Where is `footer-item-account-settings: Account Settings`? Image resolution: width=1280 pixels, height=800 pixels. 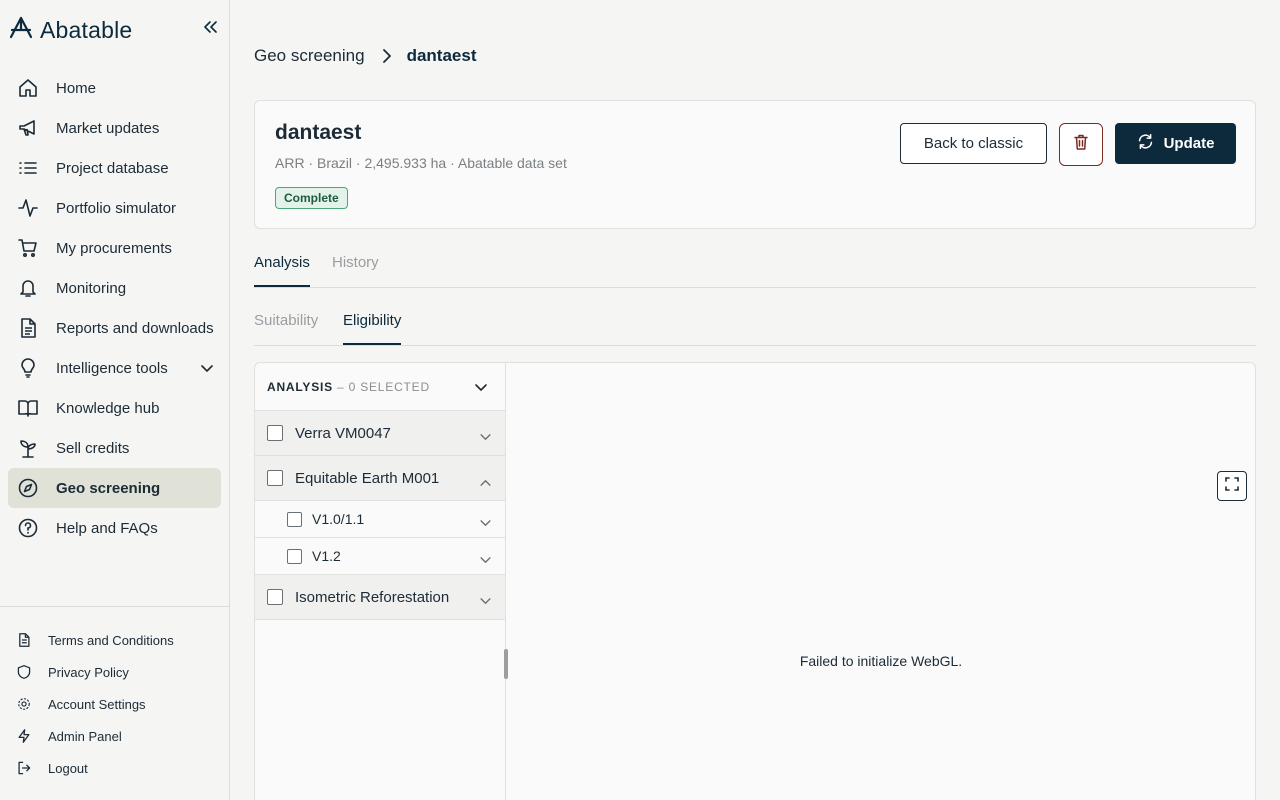 footer-item-account-settings: Account Settings is located at coordinates (114, 704).